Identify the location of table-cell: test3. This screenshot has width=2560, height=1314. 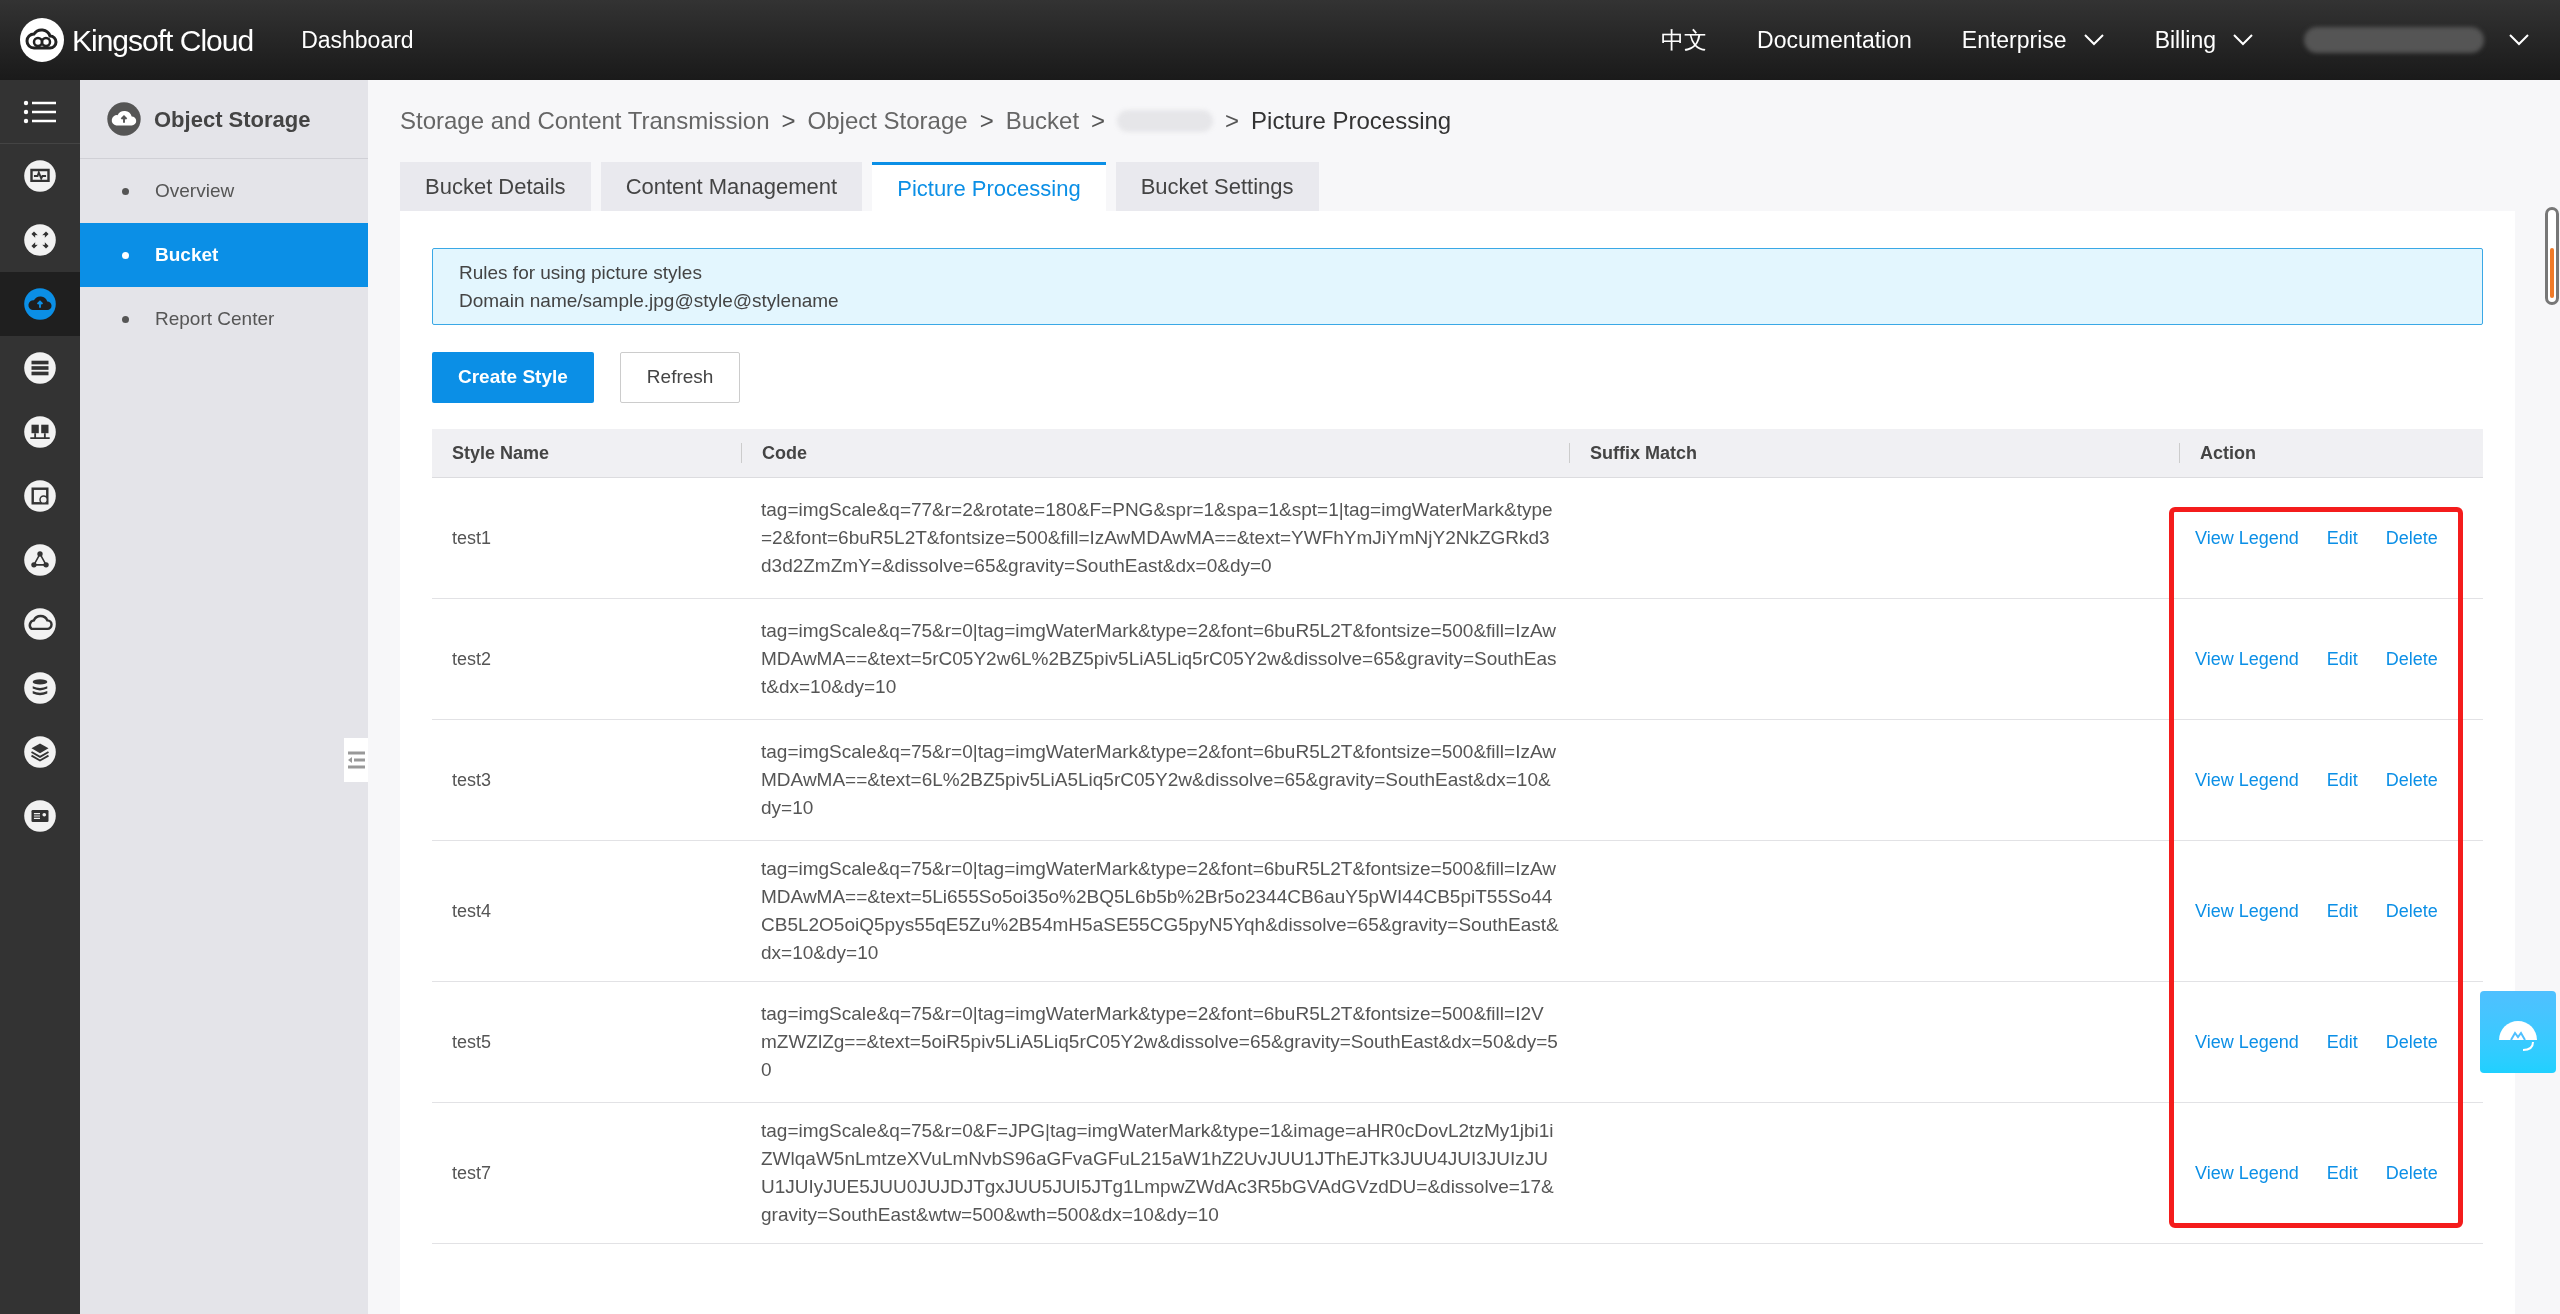
(472, 779).